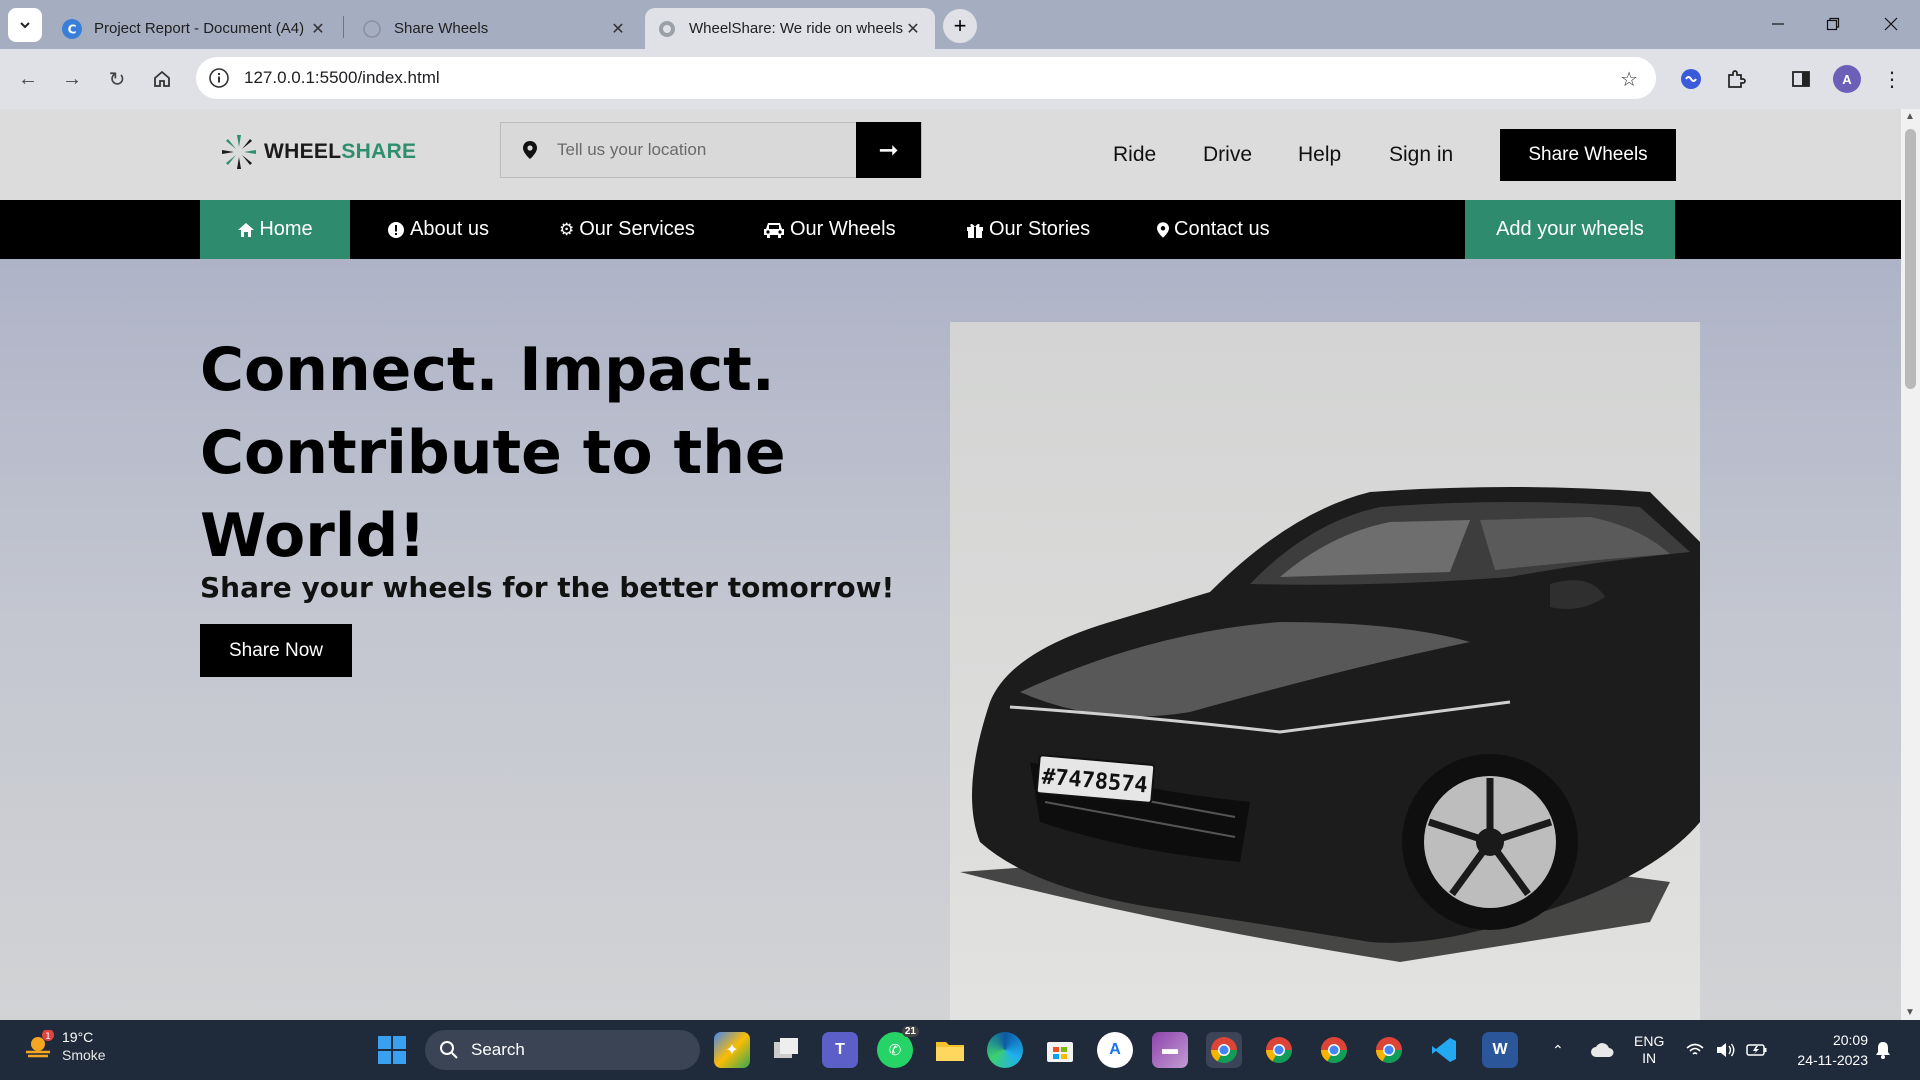  Describe the element at coordinates (48, 1037) in the screenshot. I see `weather-badge: 1` at that location.